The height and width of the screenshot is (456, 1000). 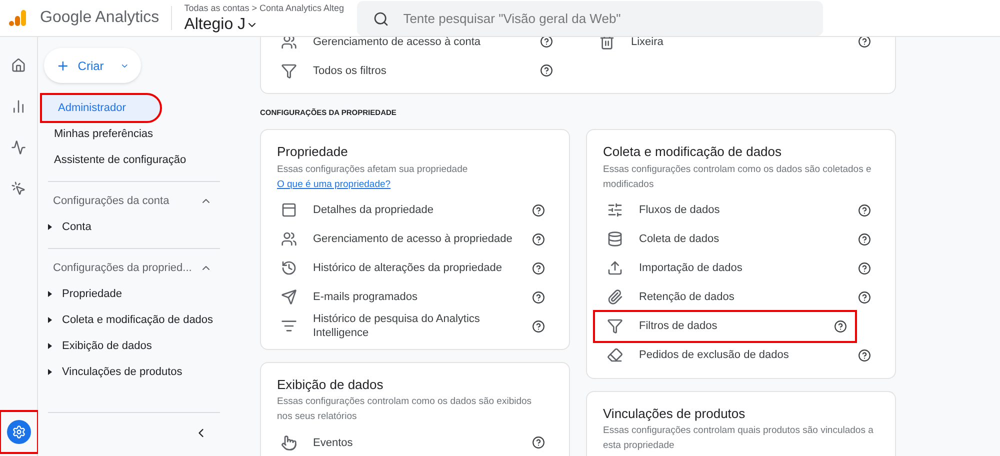 What do you see at coordinates (333, 443) in the screenshot?
I see `row-label: Eventos` at bounding box center [333, 443].